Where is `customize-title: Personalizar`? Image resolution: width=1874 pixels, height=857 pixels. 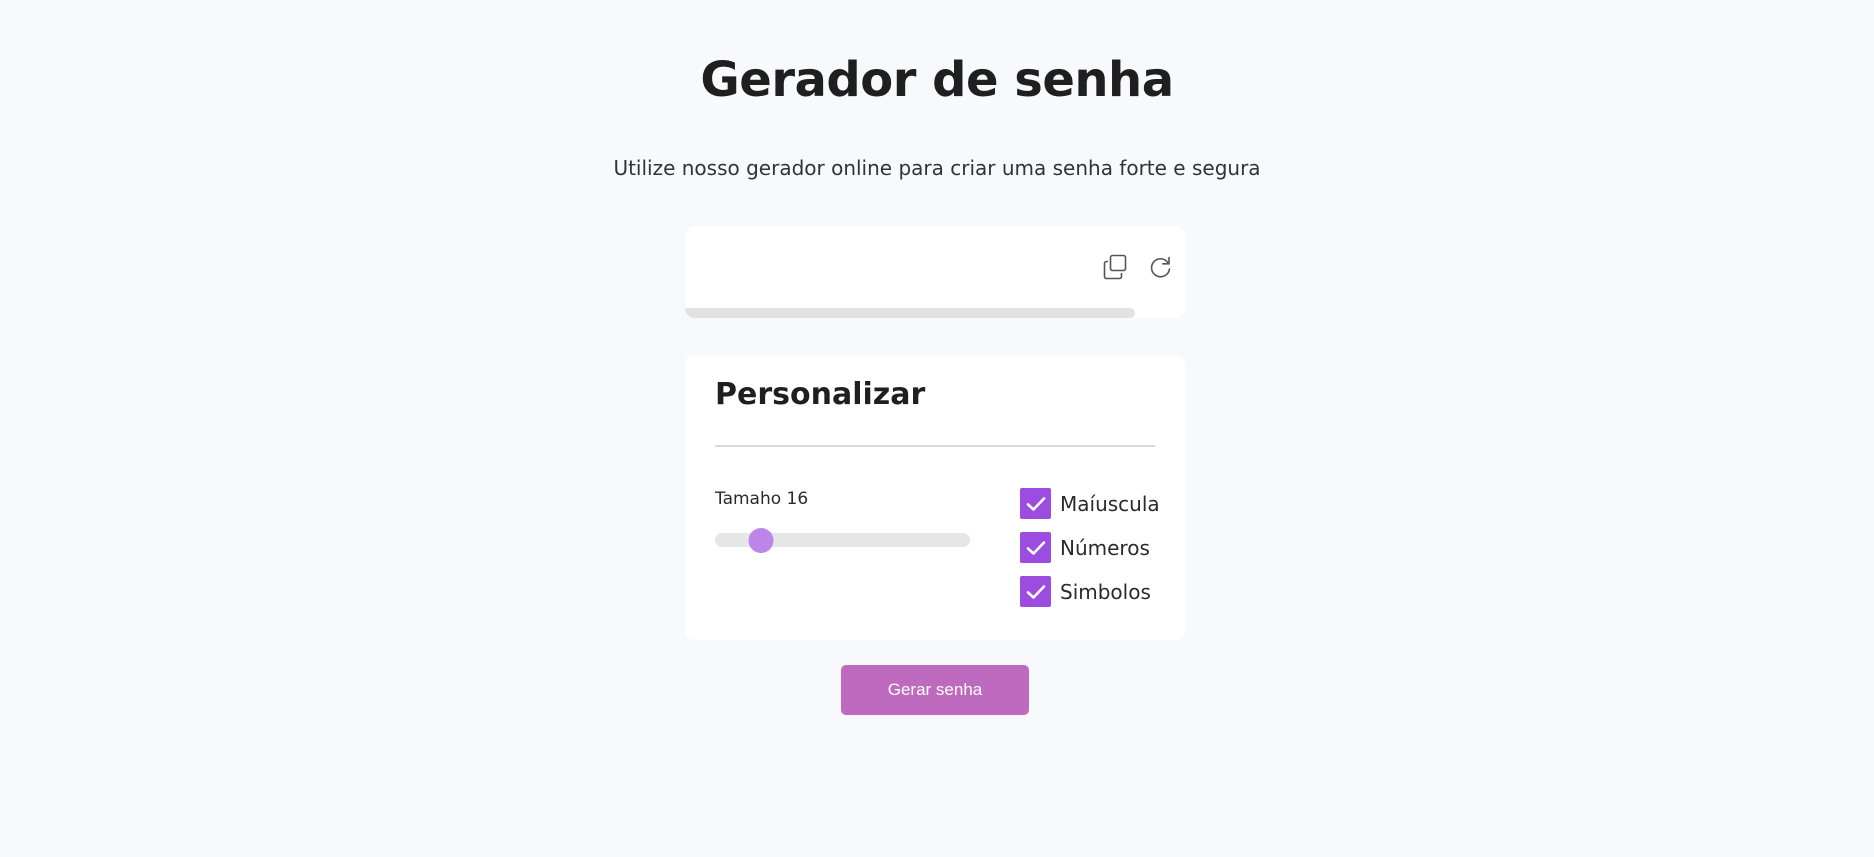
customize-title: Personalizar is located at coordinates (820, 394).